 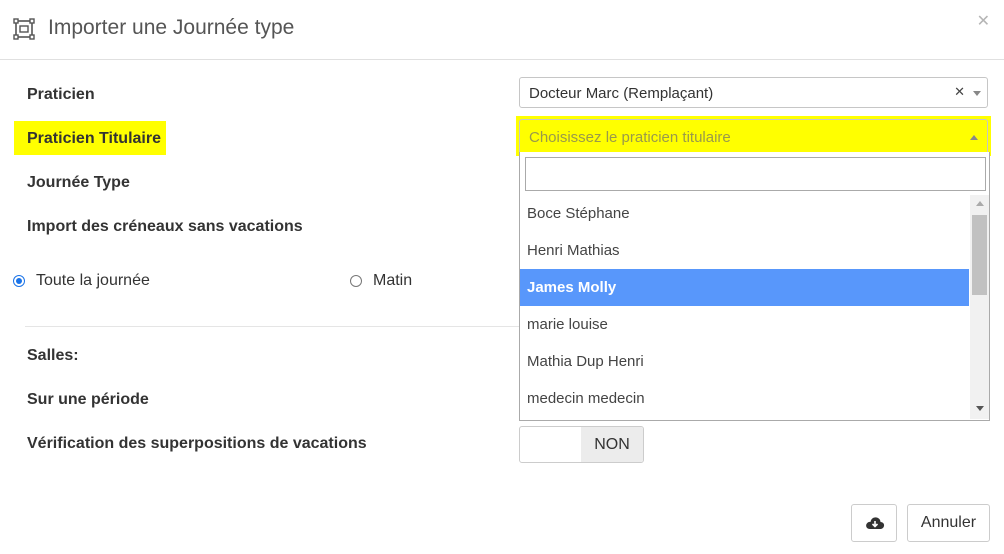 I want to click on periode-label: Sur une période, so click(x=88, y=399).